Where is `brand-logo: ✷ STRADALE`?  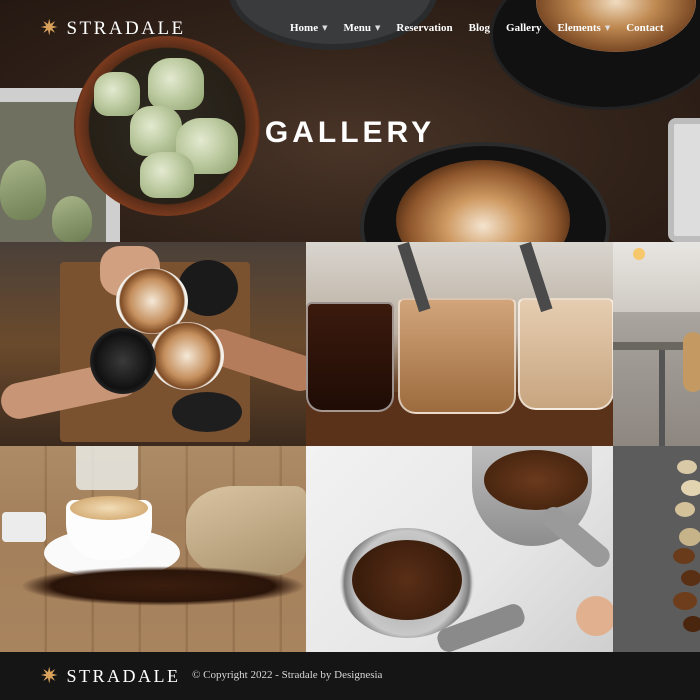 brand-logo: ✷ STRADALE is located at coordinates (113, 29).